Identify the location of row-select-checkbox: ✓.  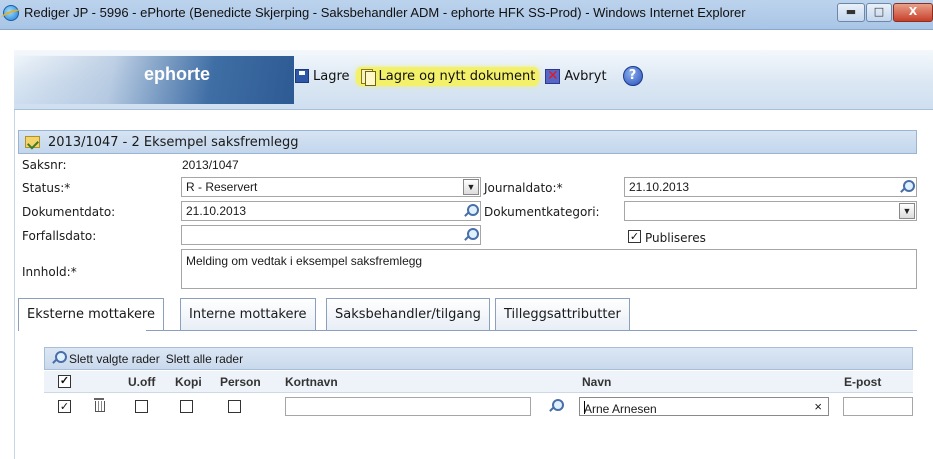
(64, 406).